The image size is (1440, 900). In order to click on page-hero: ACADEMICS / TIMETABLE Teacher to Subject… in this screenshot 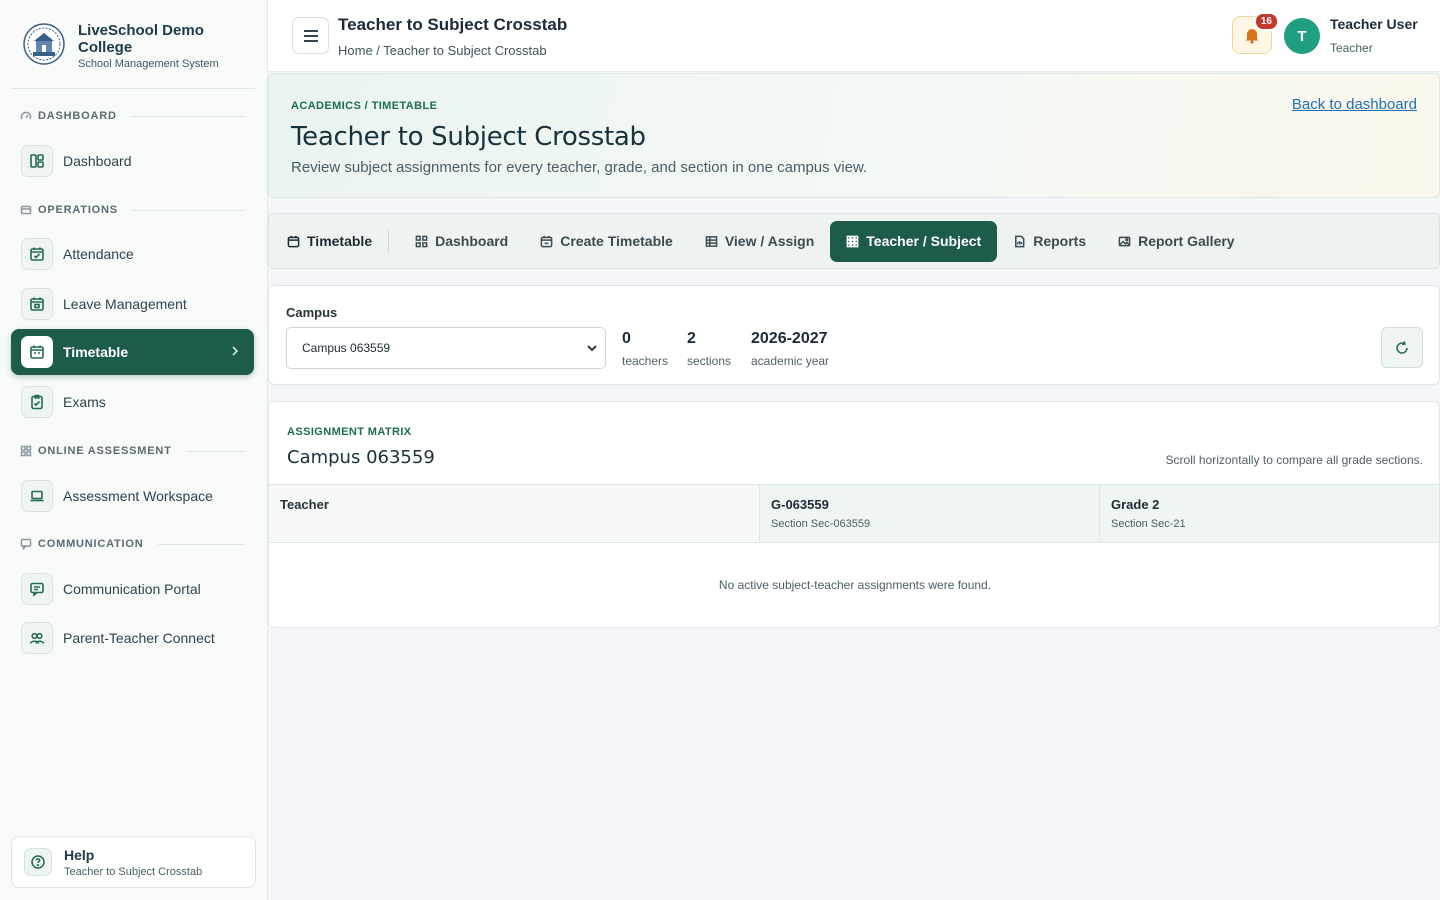, I will do `click(854, 135)`.